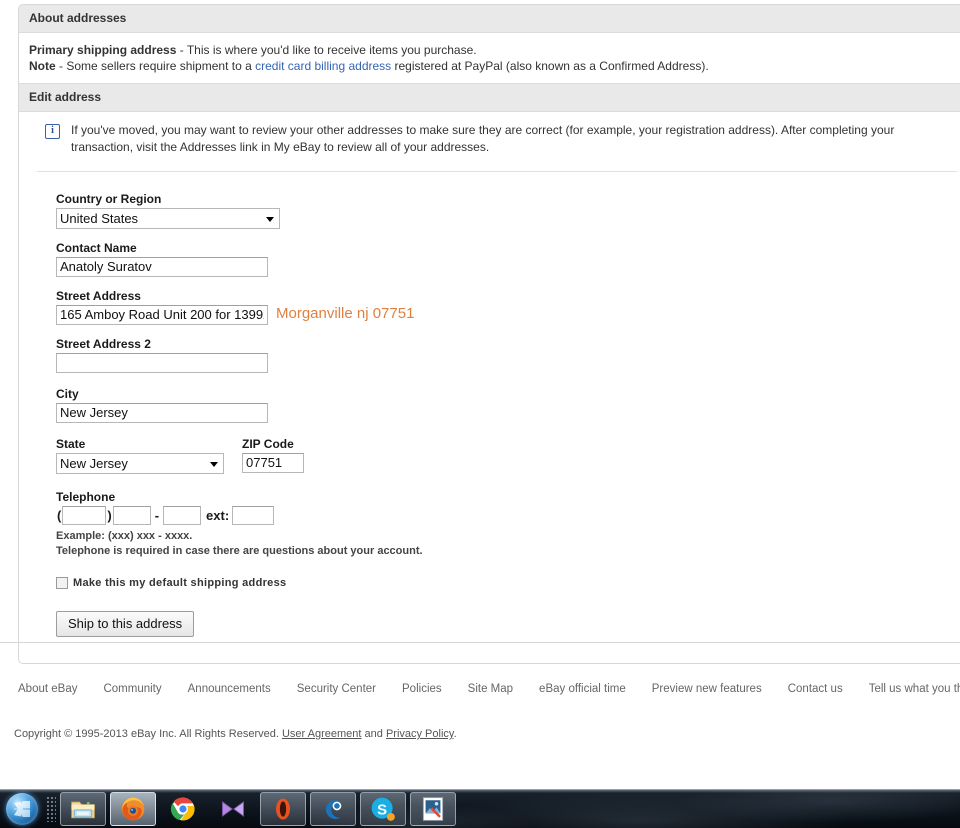 This screenshot has height=828, width=960. Describe the element at coordinates (86, 497) in the screenshot. I see `telephone-label: Telephone` at that location.